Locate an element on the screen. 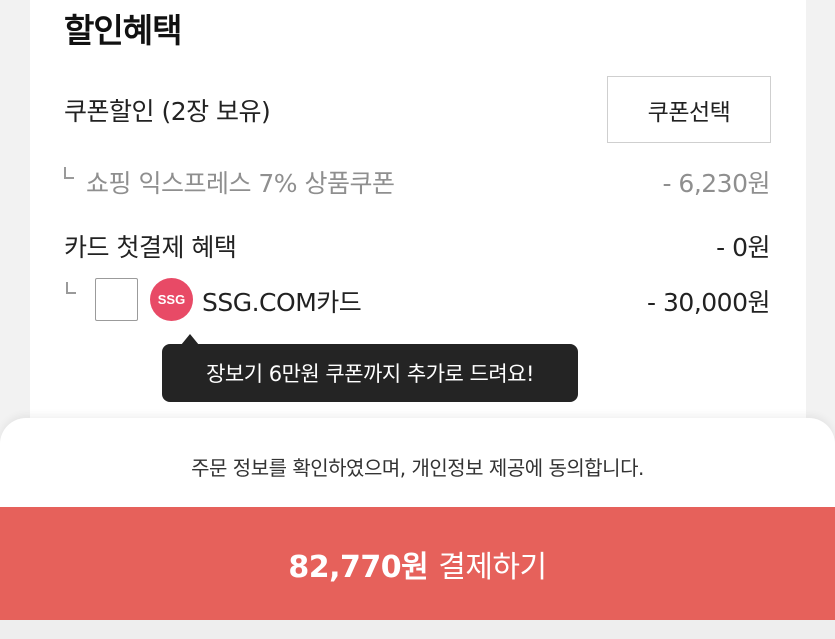  applied-coupon-name: 쇼핑 익스프레스 7% 상품쿠폰 is located at coordinates (240, 183).